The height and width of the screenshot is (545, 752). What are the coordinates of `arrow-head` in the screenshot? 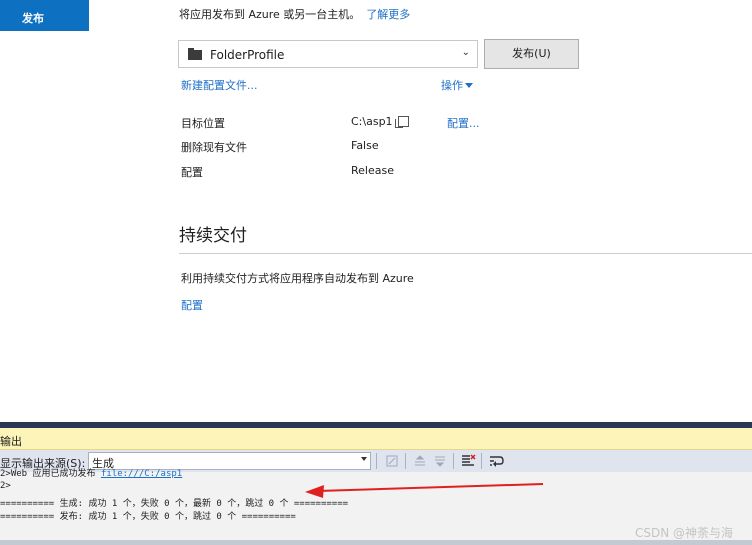 It's located at (314, 491).